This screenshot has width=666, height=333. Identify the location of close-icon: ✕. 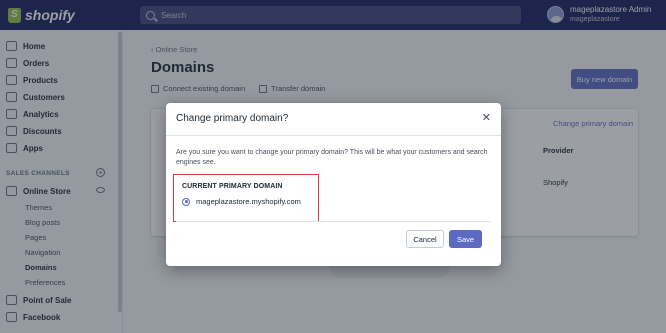
(486, 118).